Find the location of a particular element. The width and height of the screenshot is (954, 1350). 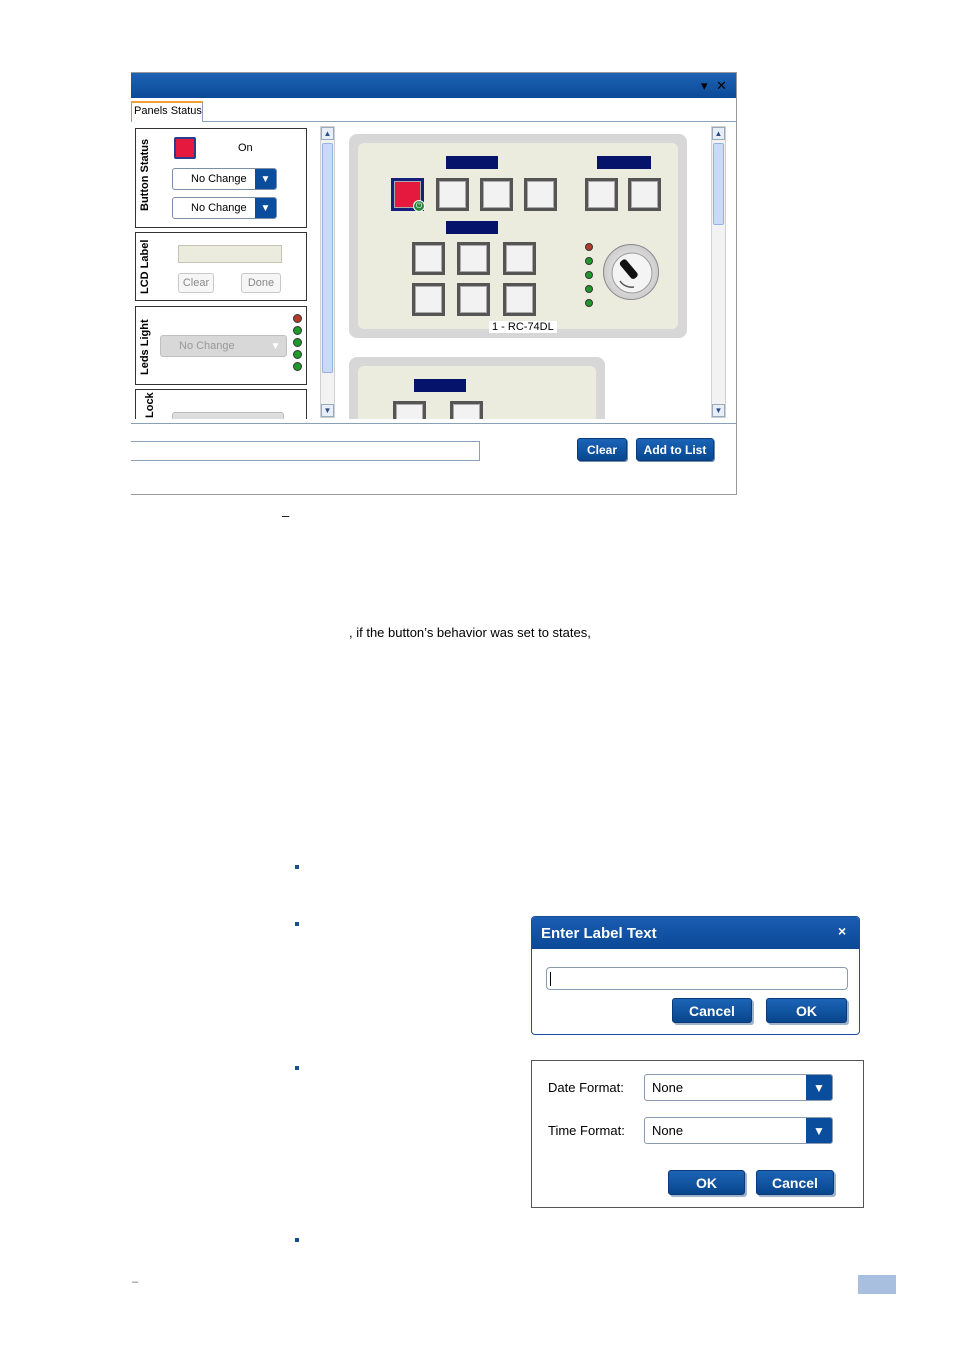

lcd-label-group: LCD Label Clear Done is located at coordinates (221, 266).